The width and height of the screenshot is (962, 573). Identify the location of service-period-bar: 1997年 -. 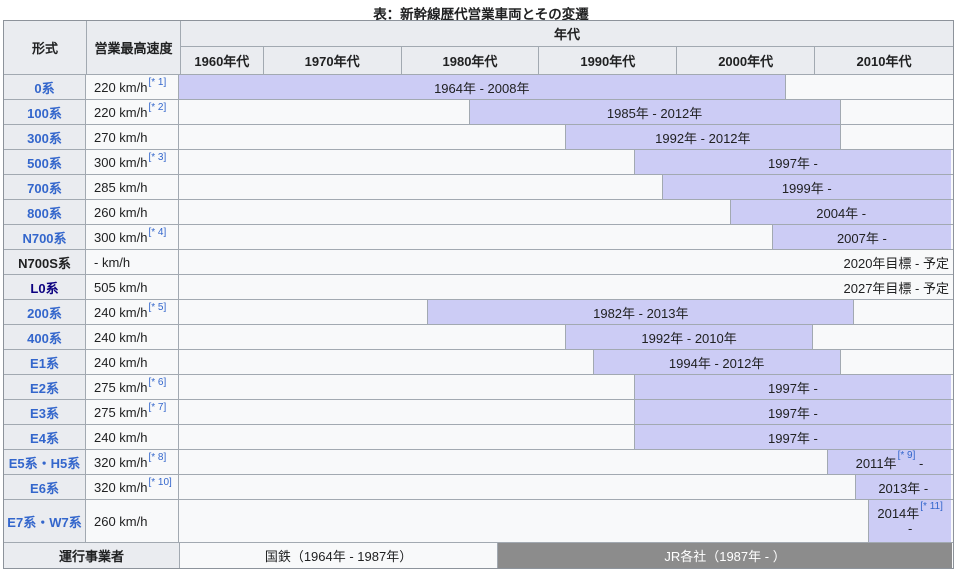
(792, 412).